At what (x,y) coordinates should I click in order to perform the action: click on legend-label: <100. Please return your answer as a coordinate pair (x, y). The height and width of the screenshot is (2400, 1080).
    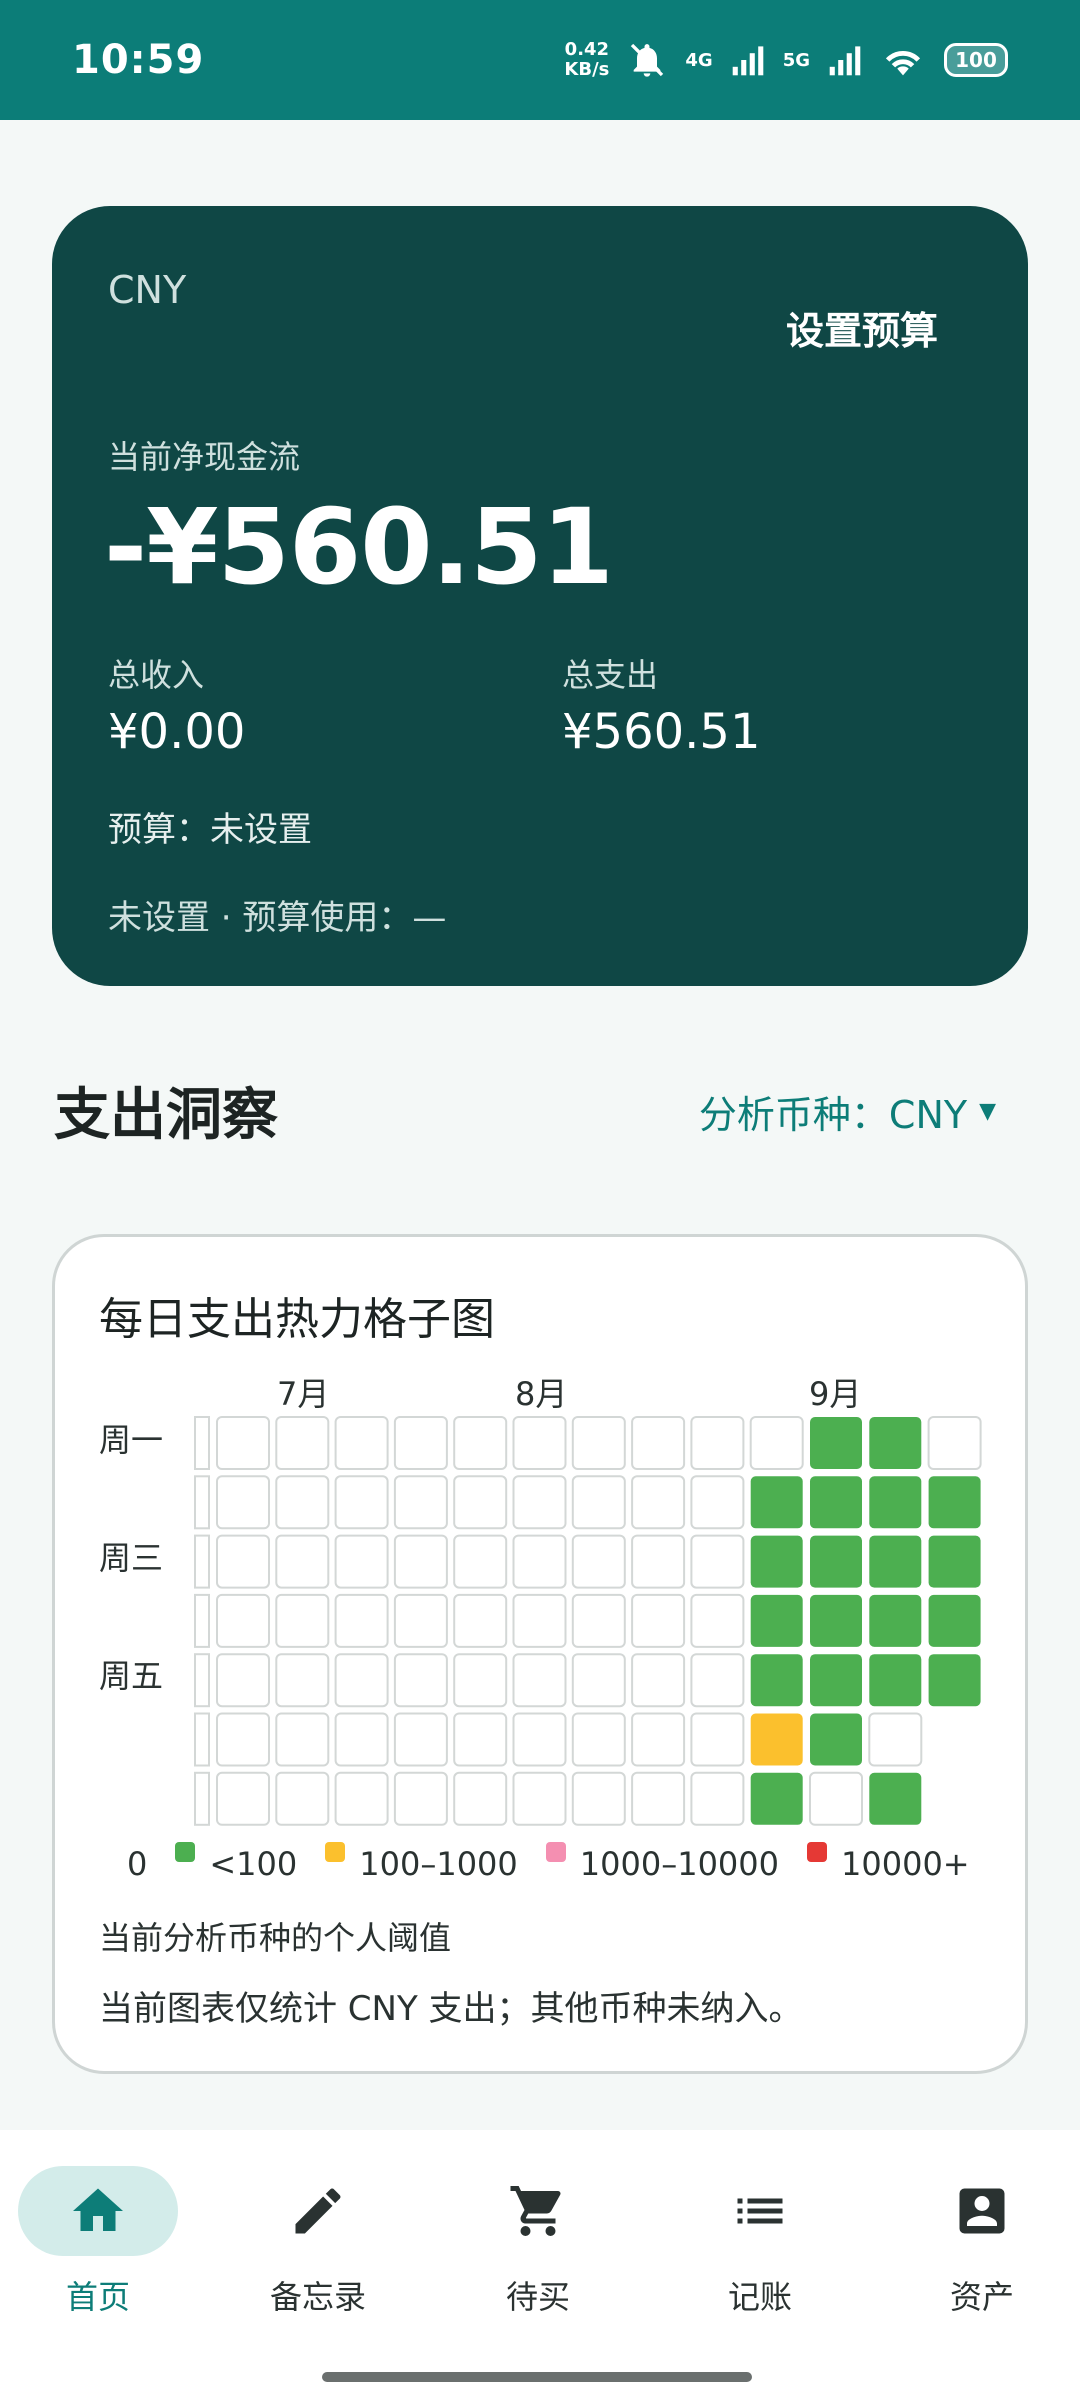
    Looking at the image, I should click on (253, 1864).